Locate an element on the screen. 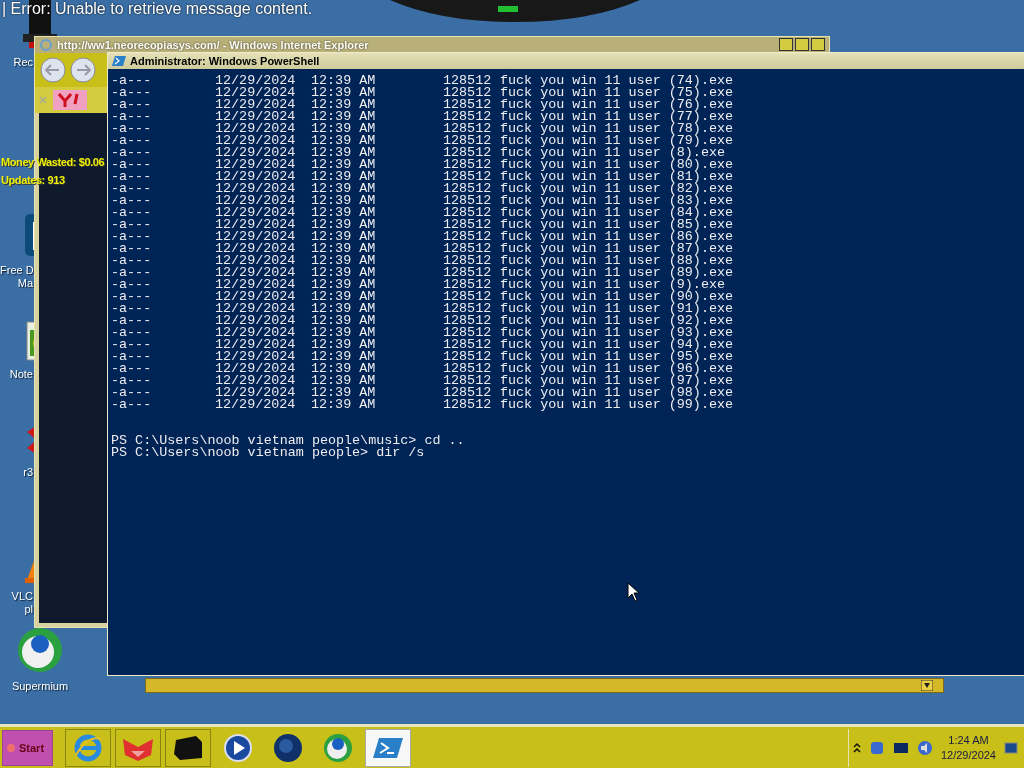 Image resolution: width=1024 pixels, height=768 pixels. chevron-up-icon is located at coordinates (856, 747).